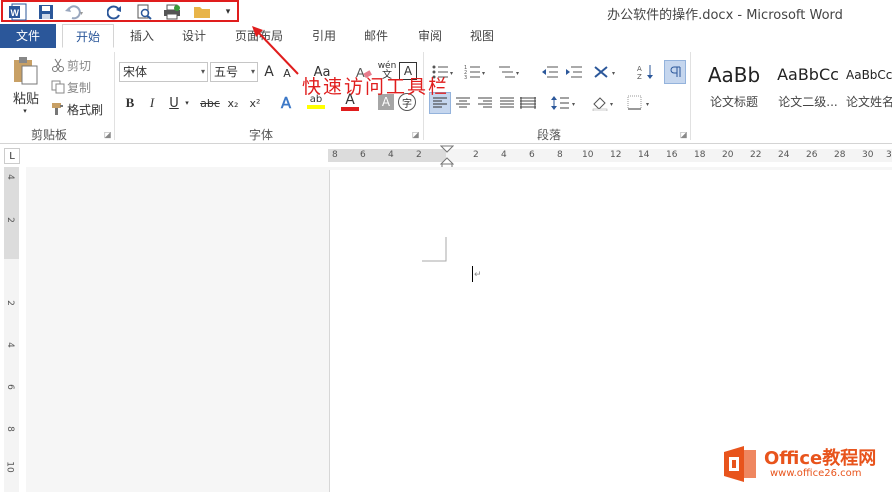  What do you see at coordinates (163, 72) in the screenshot?
I see `font-name-combo: 宋体 ▾` at bounding box center [163, 72].